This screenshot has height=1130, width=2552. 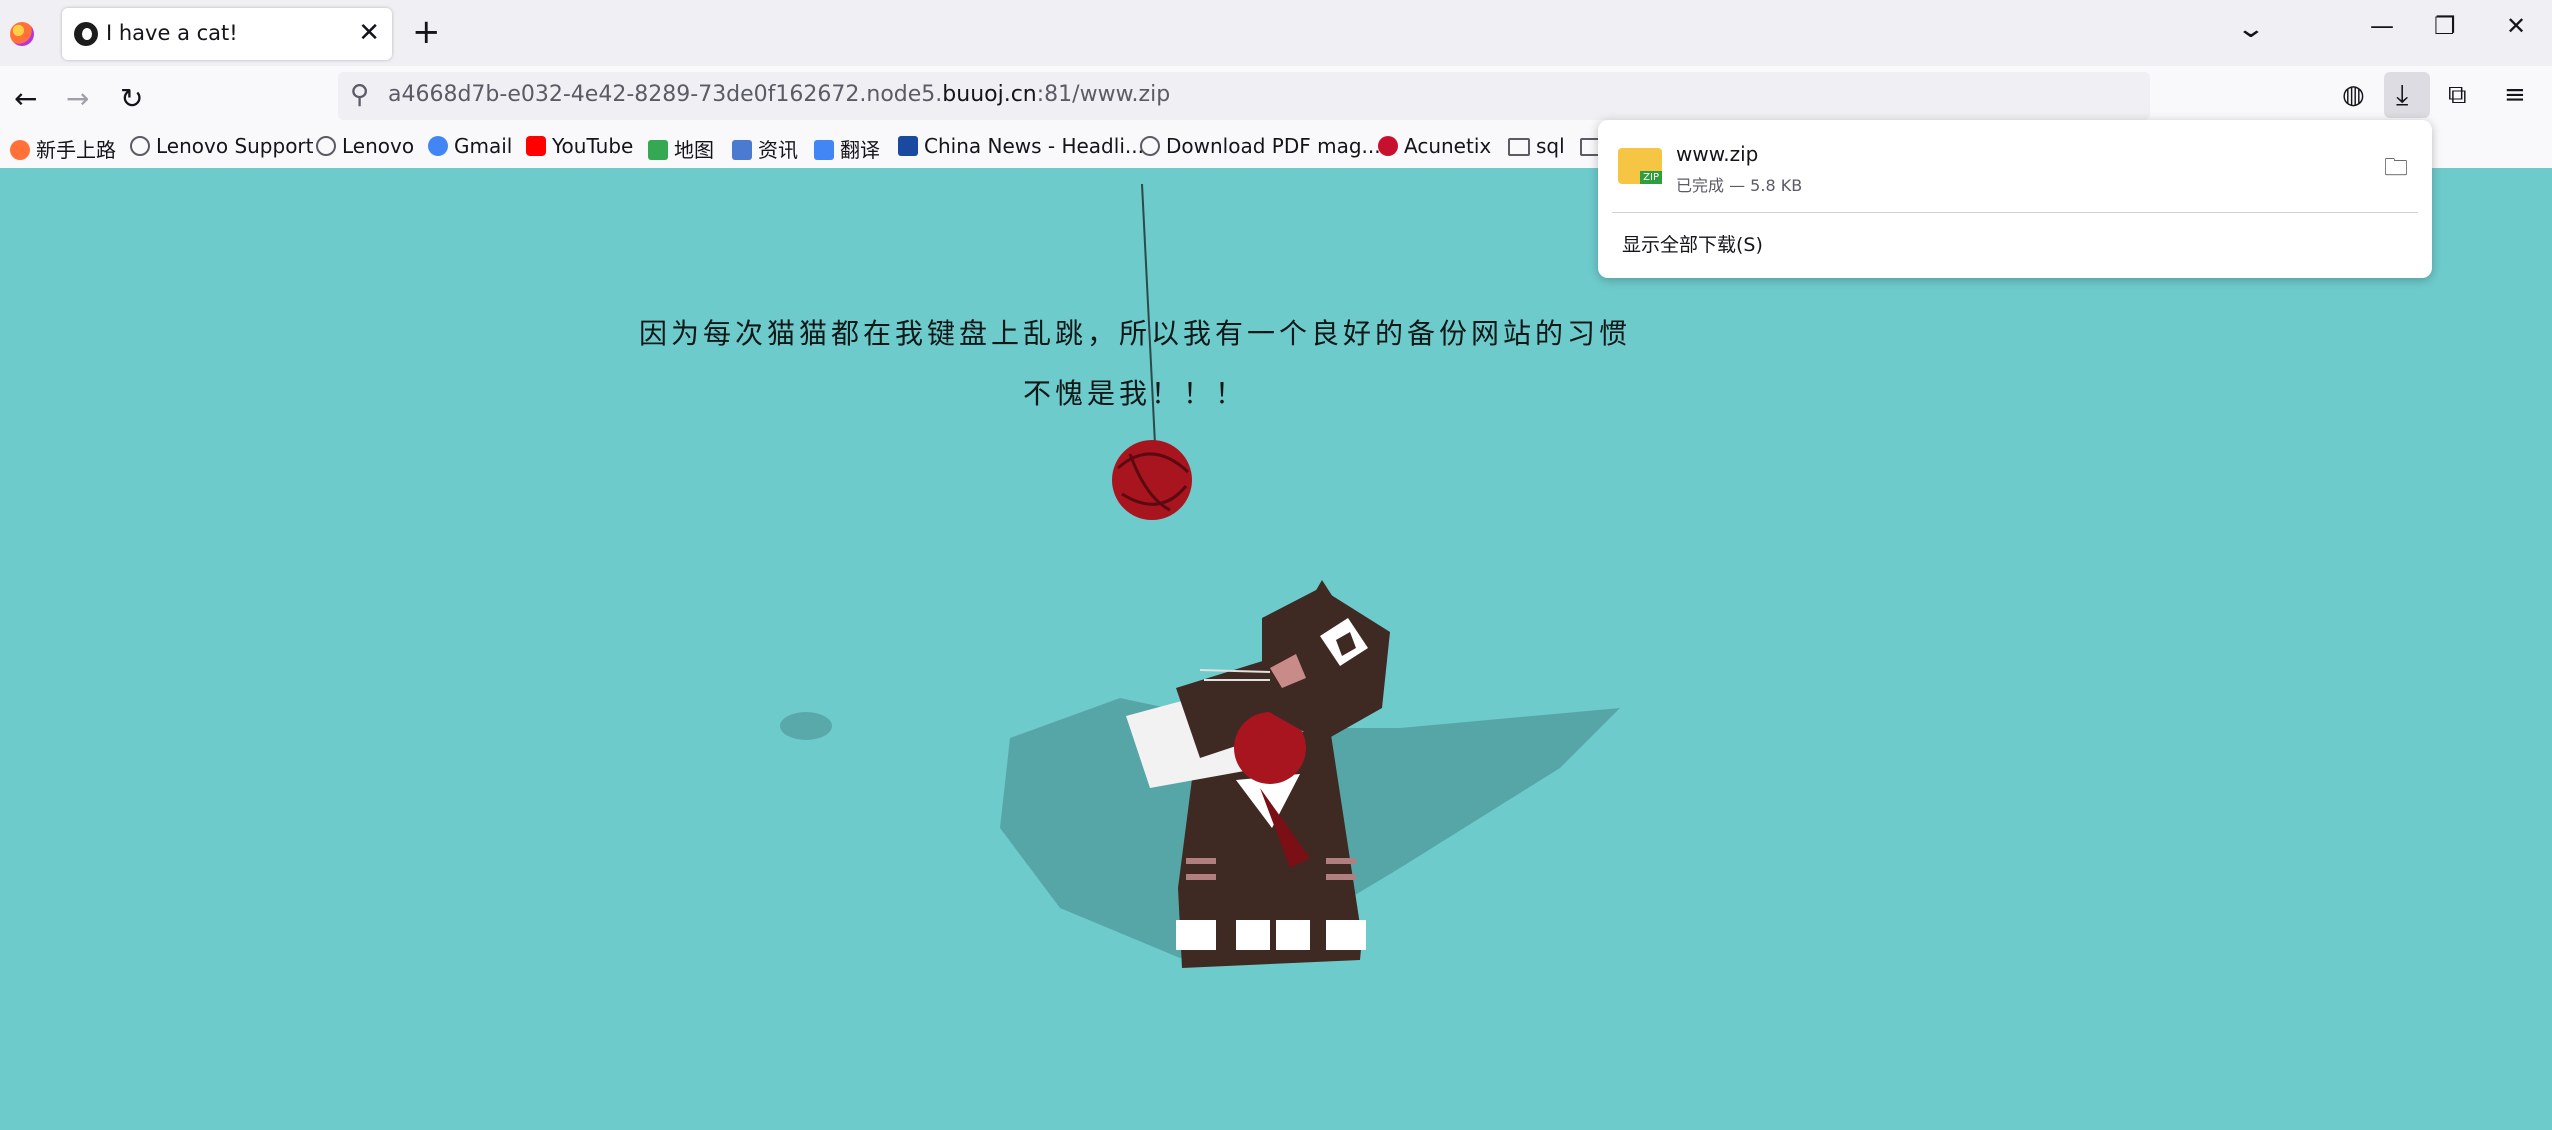 I want to click on list-all-tabs-button: ⌄, so click(x=2251, y=29).